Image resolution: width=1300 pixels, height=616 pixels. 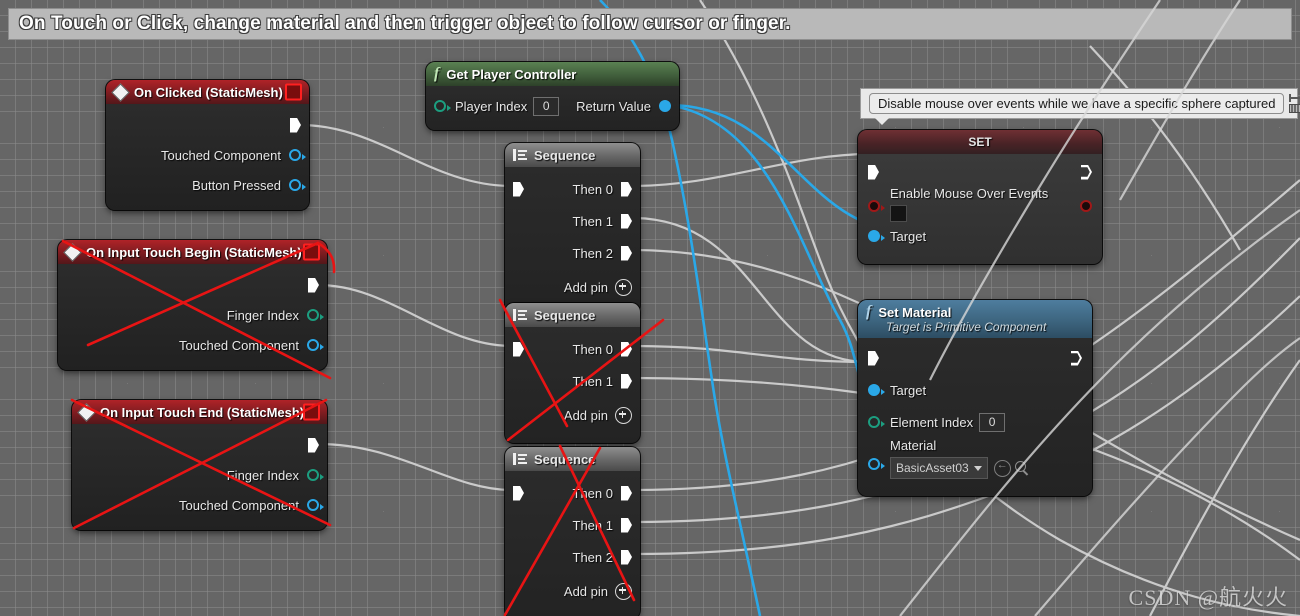 What do you see at coordinates (520, 459) in the screenshot?
I see `sequence-icon` at bounding box center [520, 459].